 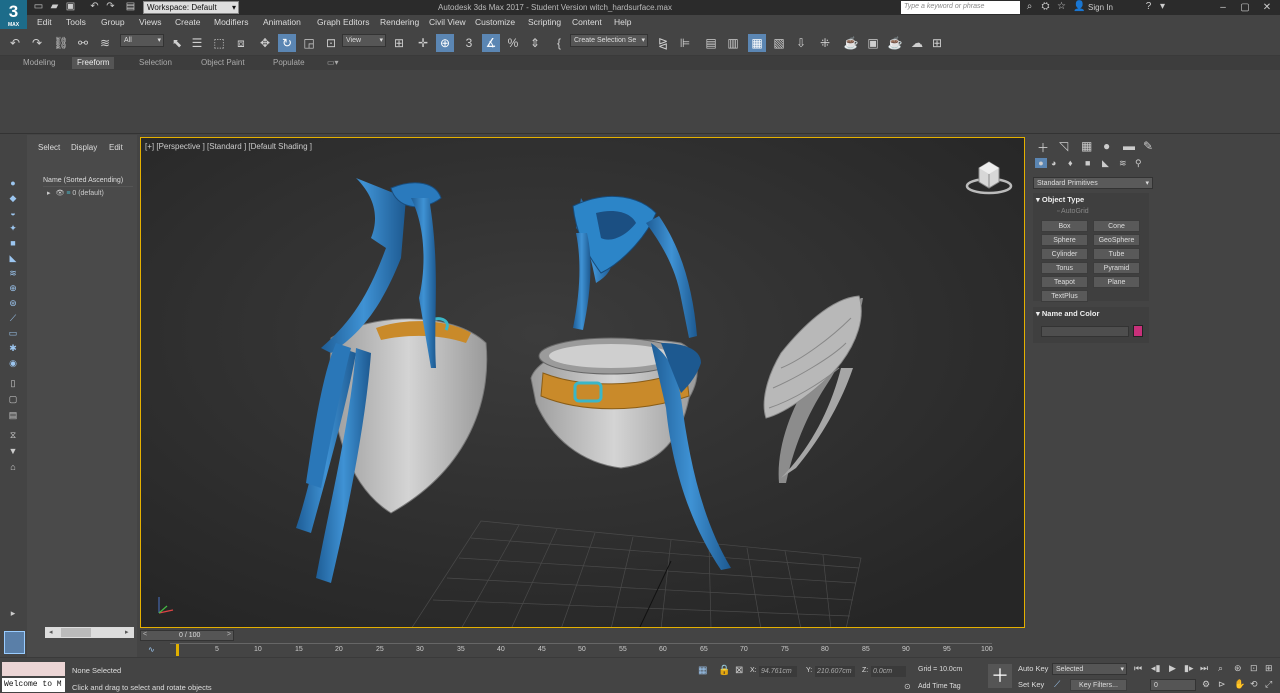 I want to click on z-coordinate-field: 0.0cm, so click(x=888, y=671).